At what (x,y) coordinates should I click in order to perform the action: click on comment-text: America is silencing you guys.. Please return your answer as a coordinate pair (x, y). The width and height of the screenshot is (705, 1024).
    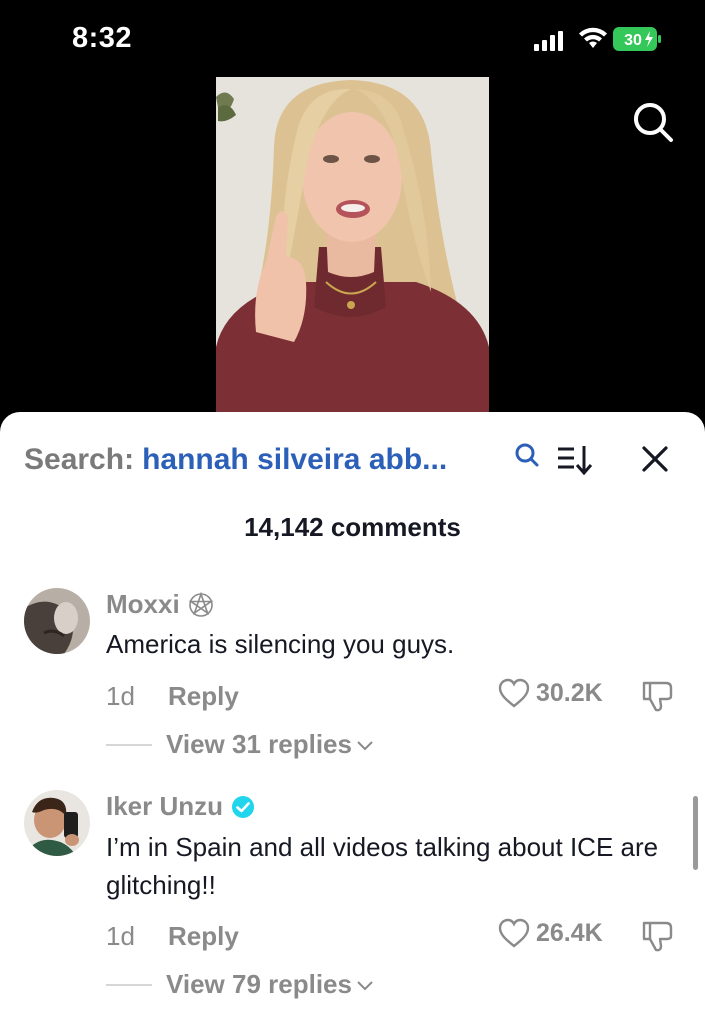
    Looking at the image, I should click on (280, 644).